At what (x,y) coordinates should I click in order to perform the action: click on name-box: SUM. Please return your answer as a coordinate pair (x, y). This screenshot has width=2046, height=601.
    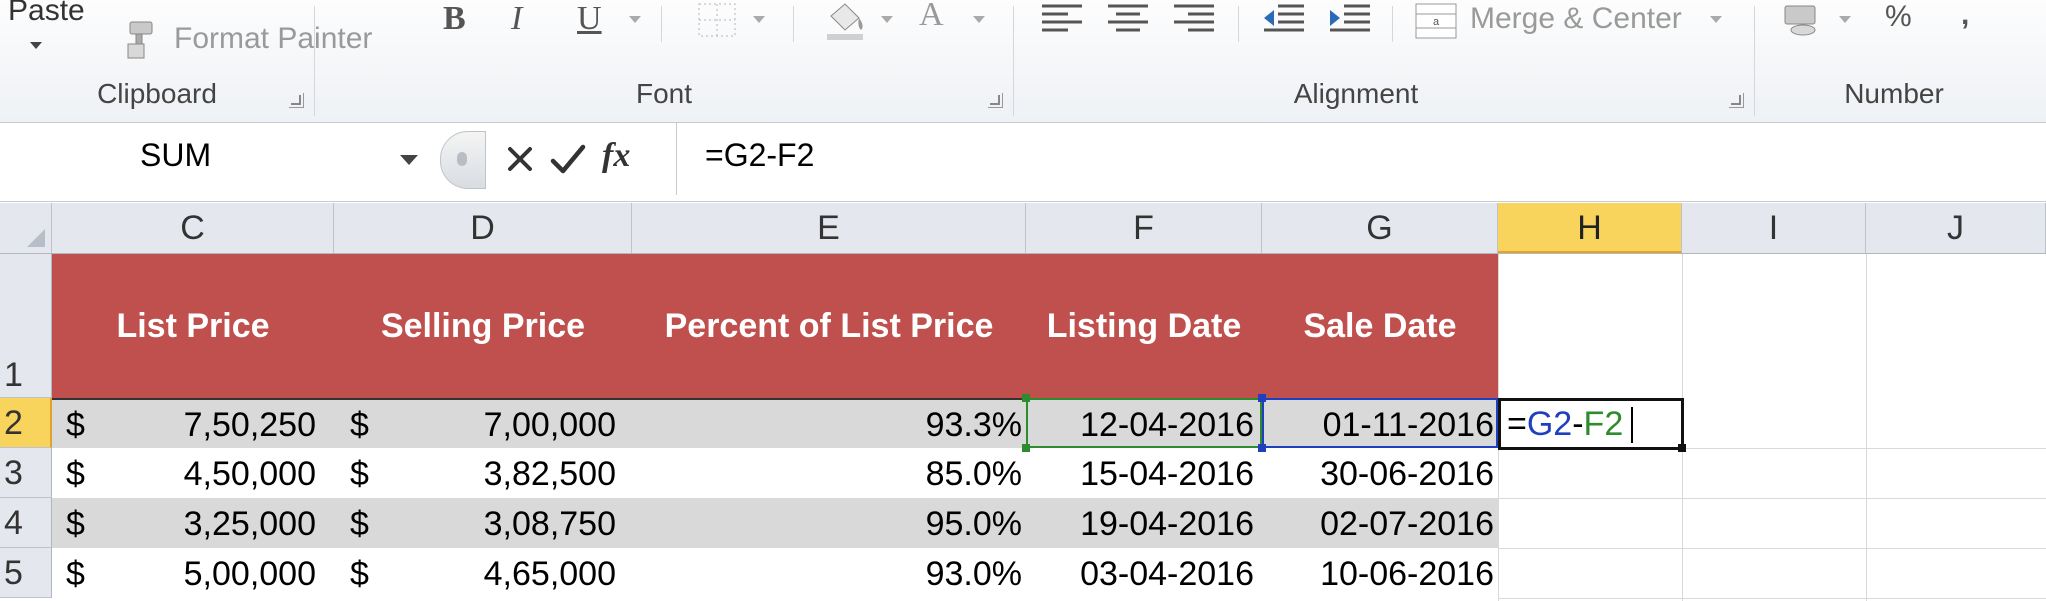
    Looking at the image, I should click on (219, 160).